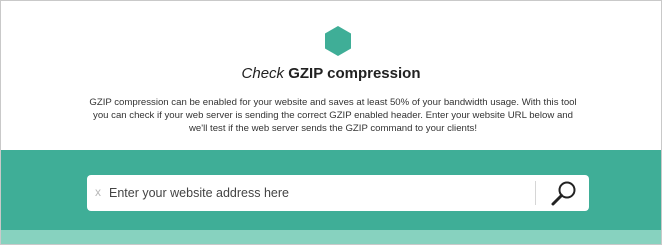 Image resolution: width=662 pixels, height=245 pixels. What do you see at coordinates (321, 193) in the screenshot?
I see `url-input` at bounding box center [321, 193].